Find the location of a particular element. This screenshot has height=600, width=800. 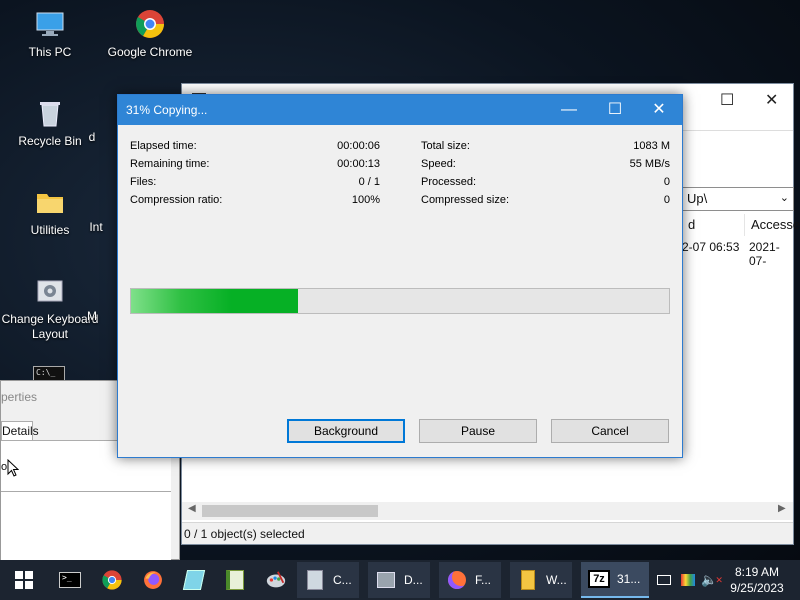

desktop-icon-this-pc: This PC is located at coordinates (50, 34).